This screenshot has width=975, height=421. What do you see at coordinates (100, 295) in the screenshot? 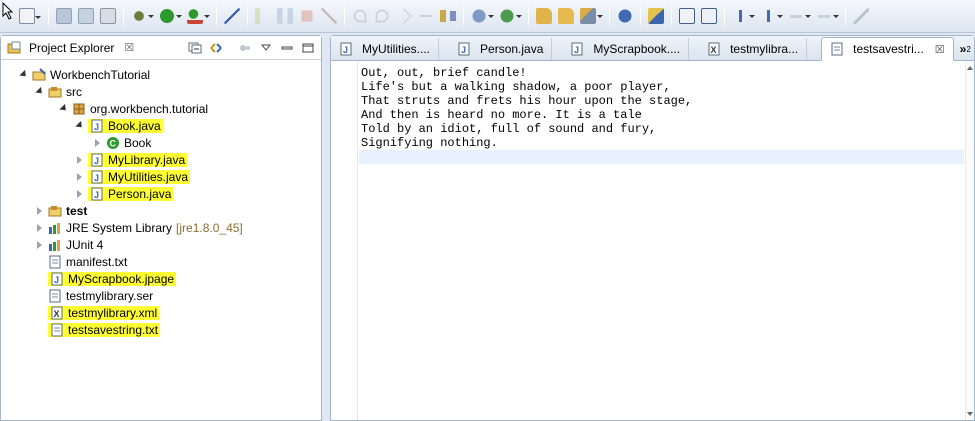
I see `tree-item-testmylibrary-ser: testmylibrary.ser` at bounding box center [100, 295].